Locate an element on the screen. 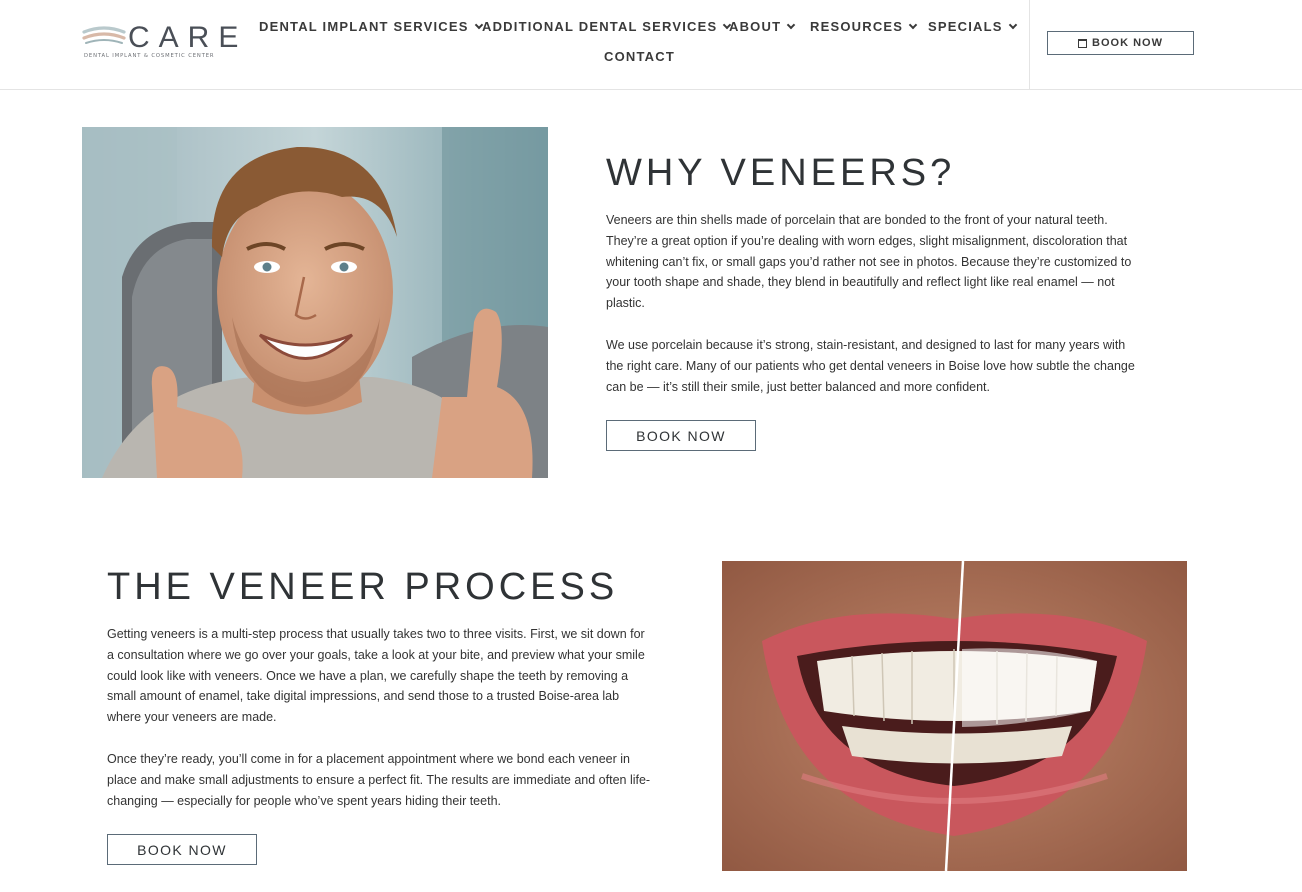 The height and width of the screenshot is (892, 1302). nav-item-resources: RESOURCES is located at coordinates (864, 26).